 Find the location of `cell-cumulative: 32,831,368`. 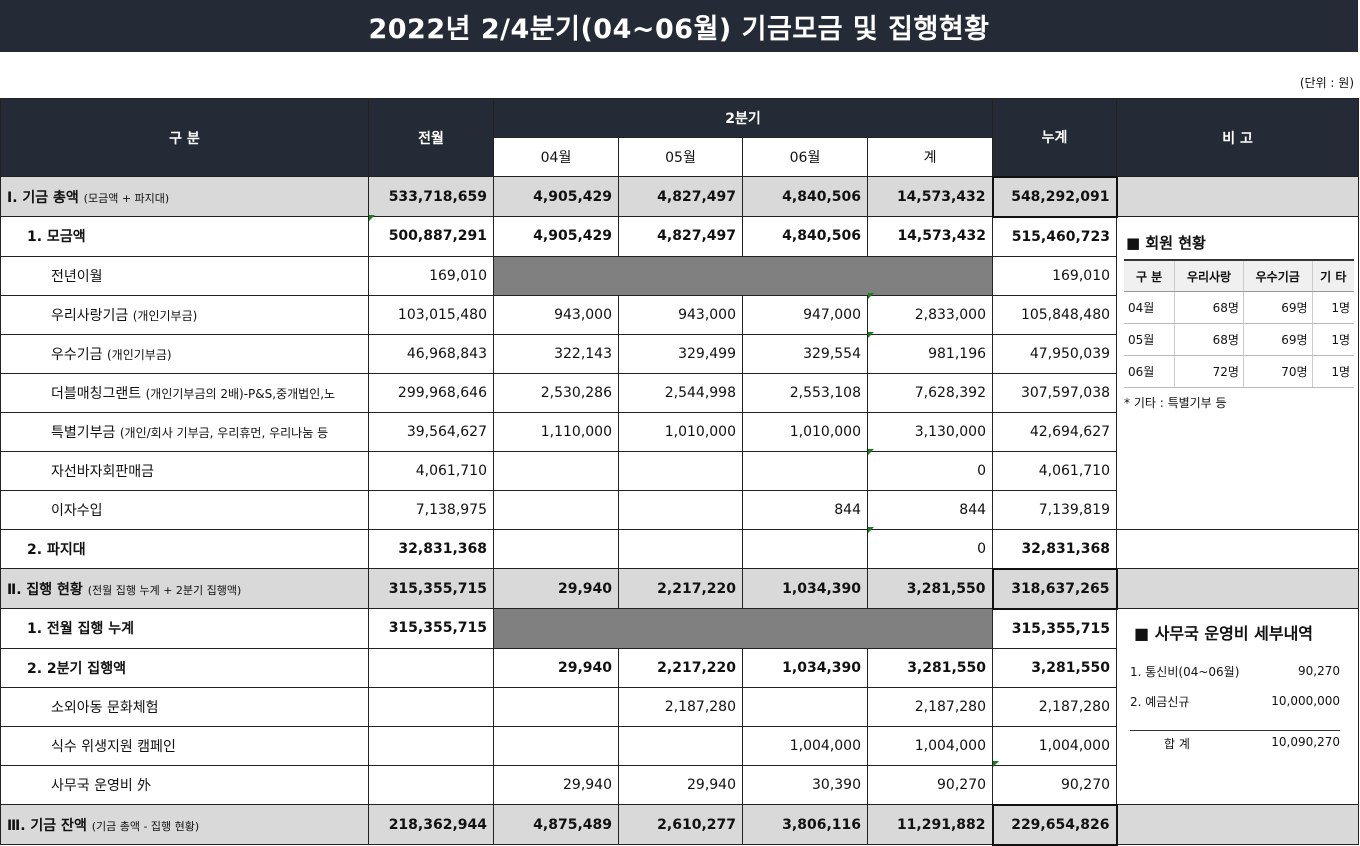

cell-cumulative: 32,831,368 is located at coordinates (1055, 548).